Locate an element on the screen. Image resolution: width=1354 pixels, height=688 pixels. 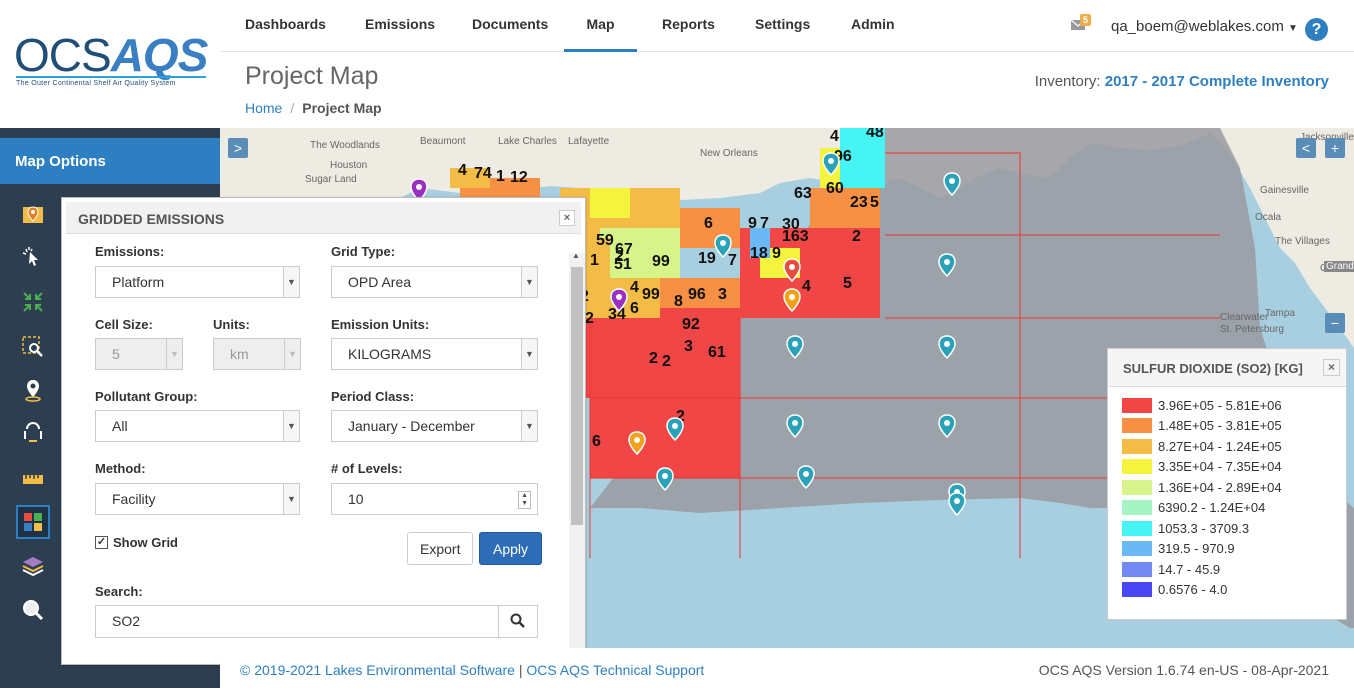
copyright-link: © 2019-2021 Lakes Environmental Software is located at coordinates (377, 670).